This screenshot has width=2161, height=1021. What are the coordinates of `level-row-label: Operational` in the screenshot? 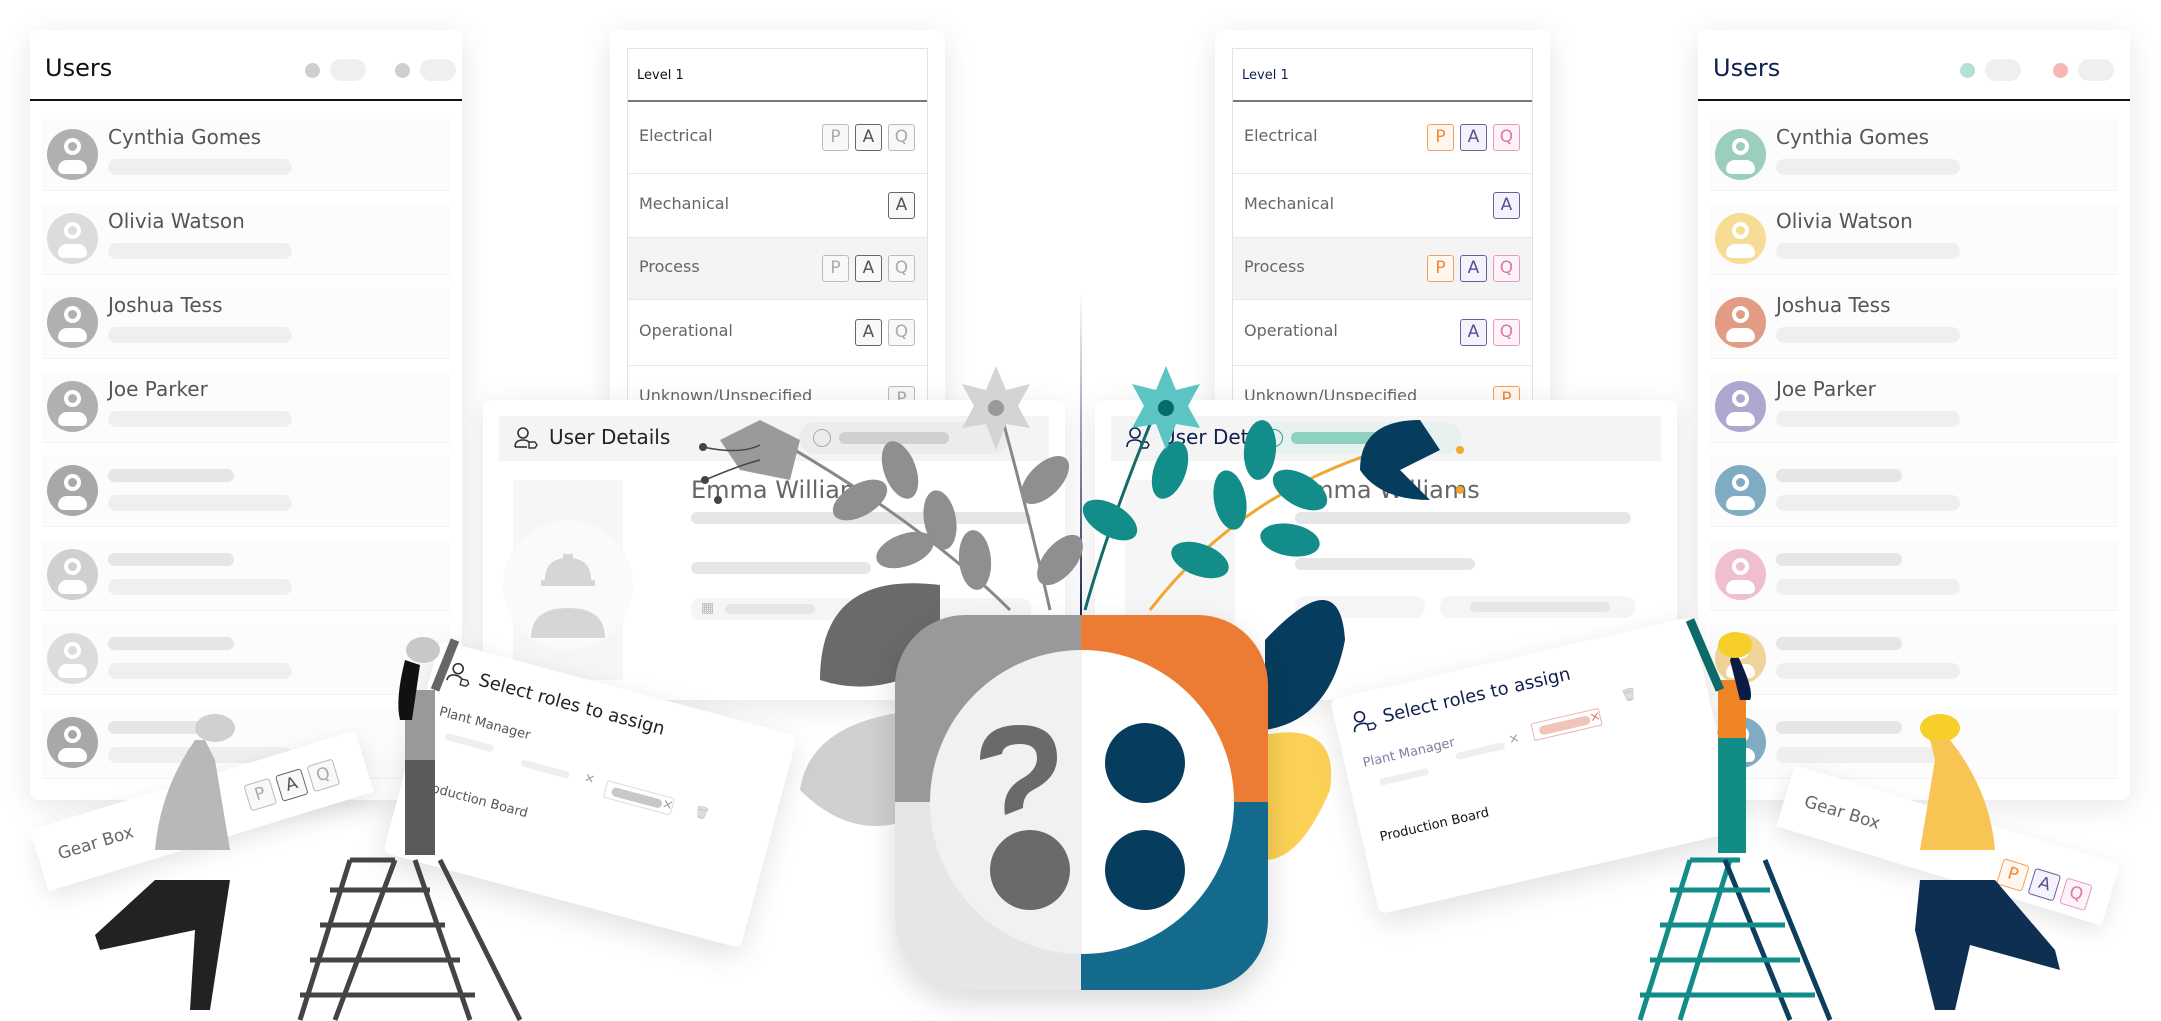 It's located at (1291, 330).